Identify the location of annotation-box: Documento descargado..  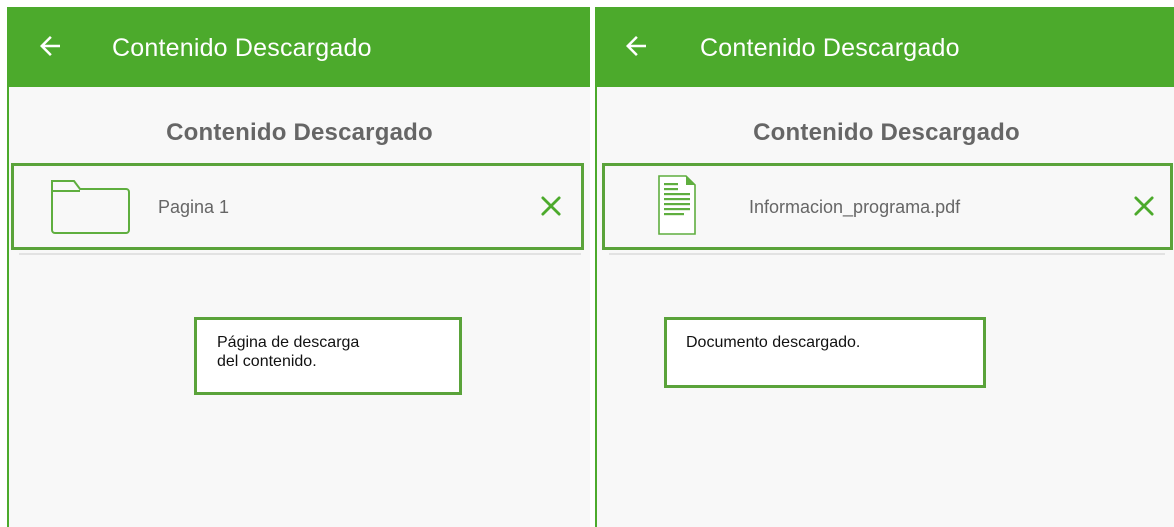
(825, 352).